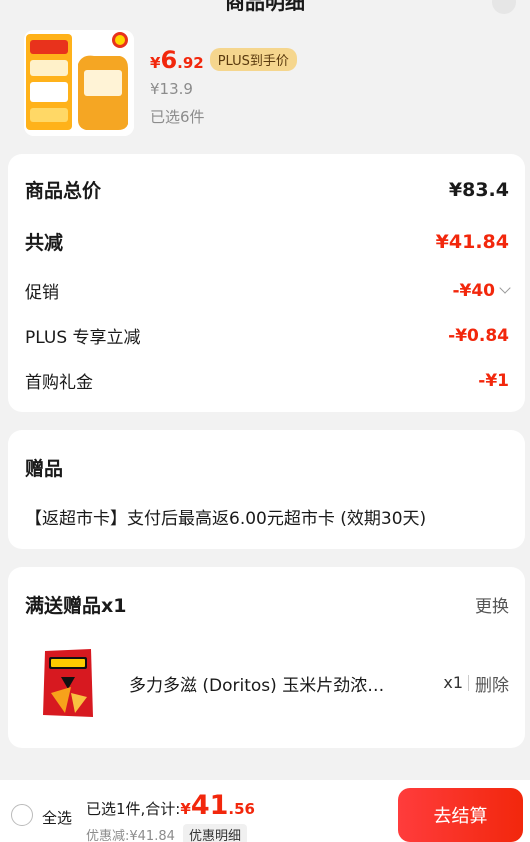 This screenshot has width=530, height=842. What do you see at coordinates (468, 683) in the screenshot?
I see `divider` at bounding box center [468, 683].